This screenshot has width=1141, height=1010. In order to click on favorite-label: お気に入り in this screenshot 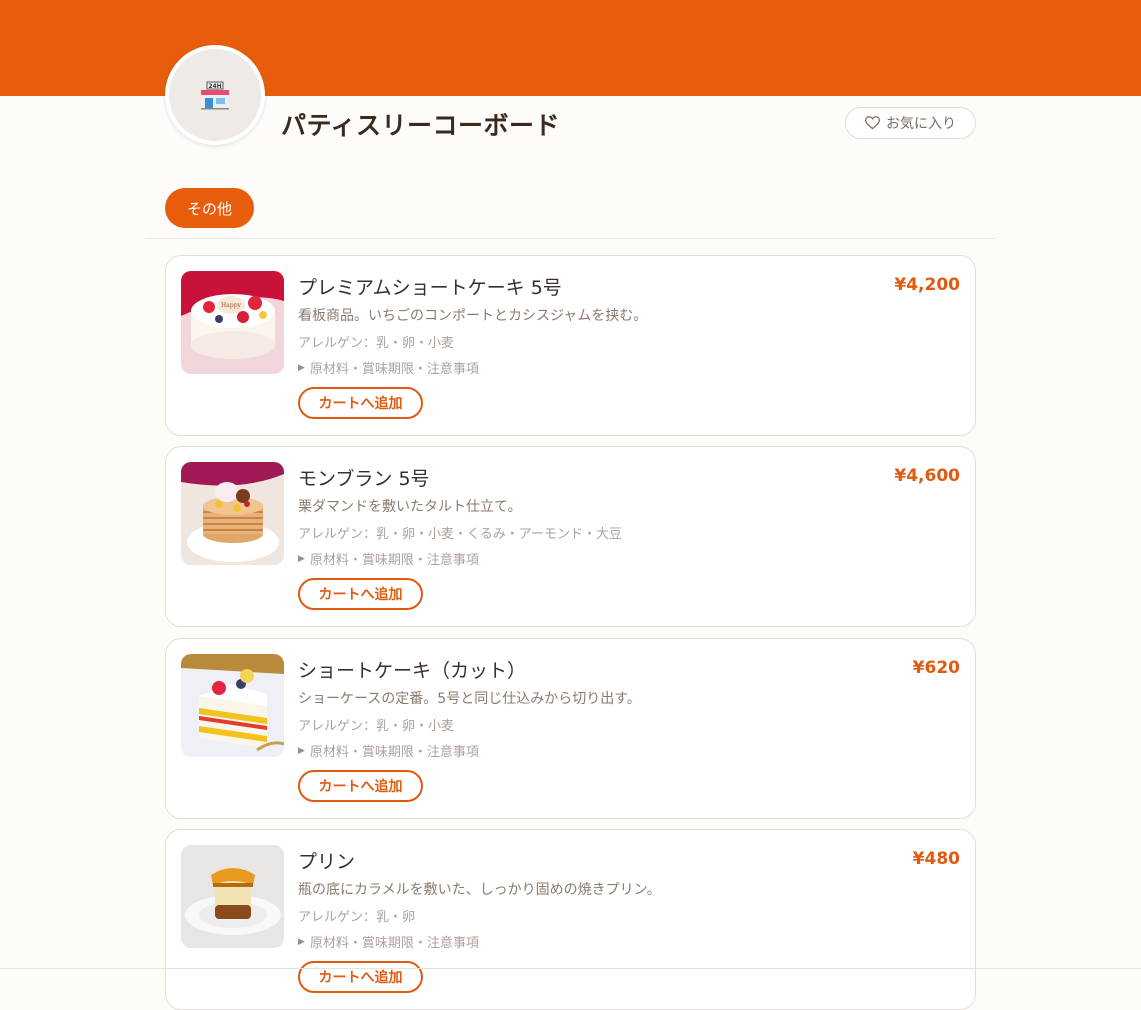, I will do `click(921, 124)`.